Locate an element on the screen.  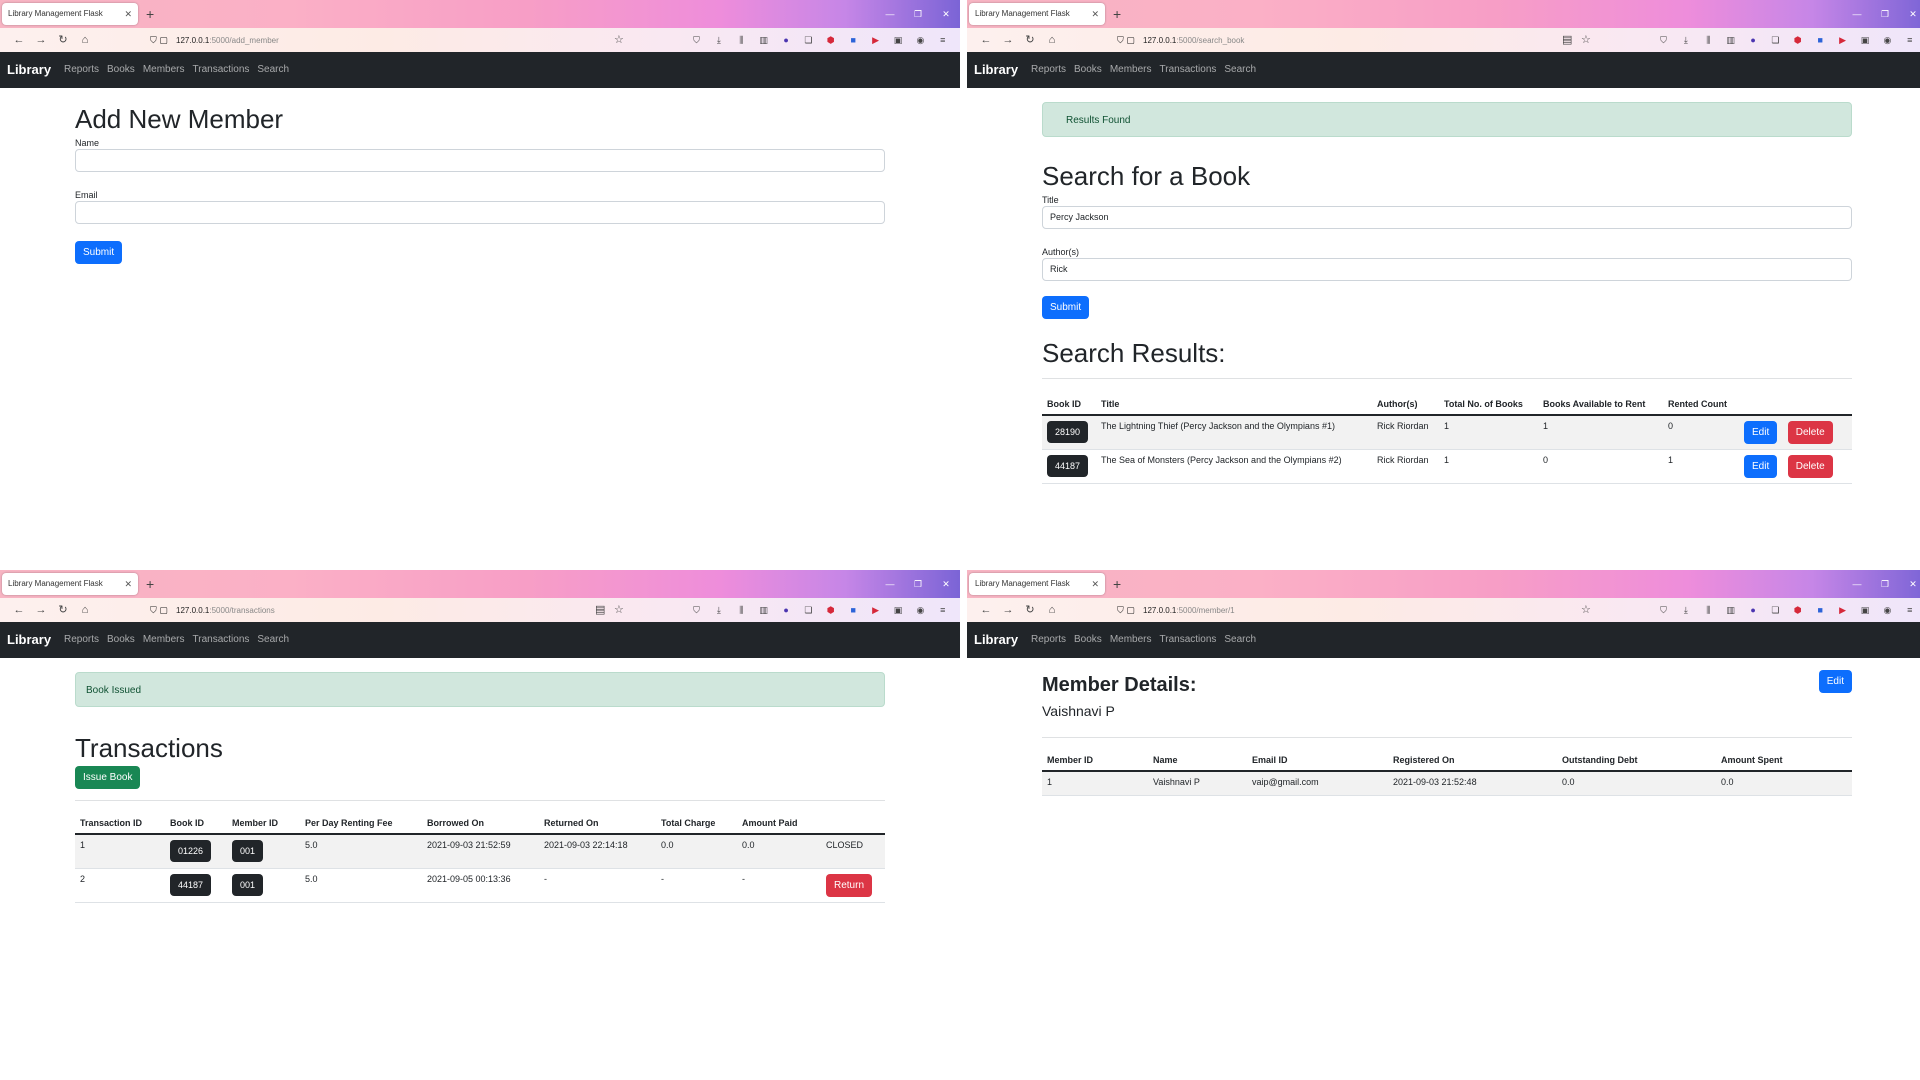
issue-book-button: Issue Book is located at coordinates (108, 777).